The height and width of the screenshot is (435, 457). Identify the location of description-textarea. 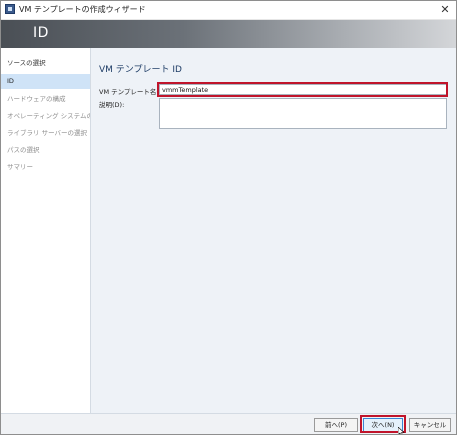
(303, 113).